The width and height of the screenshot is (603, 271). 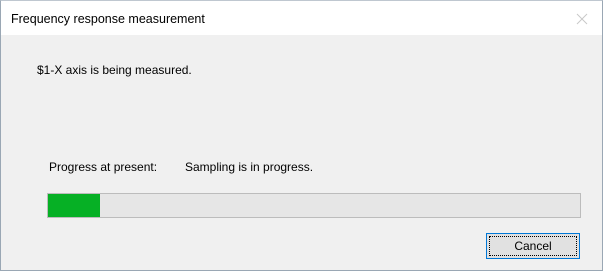 What do you see at coordinates (114, 70) in the screenshot?
I see `measurement-message: $1-X axis is being measured.` at bounding box center [114, 70].